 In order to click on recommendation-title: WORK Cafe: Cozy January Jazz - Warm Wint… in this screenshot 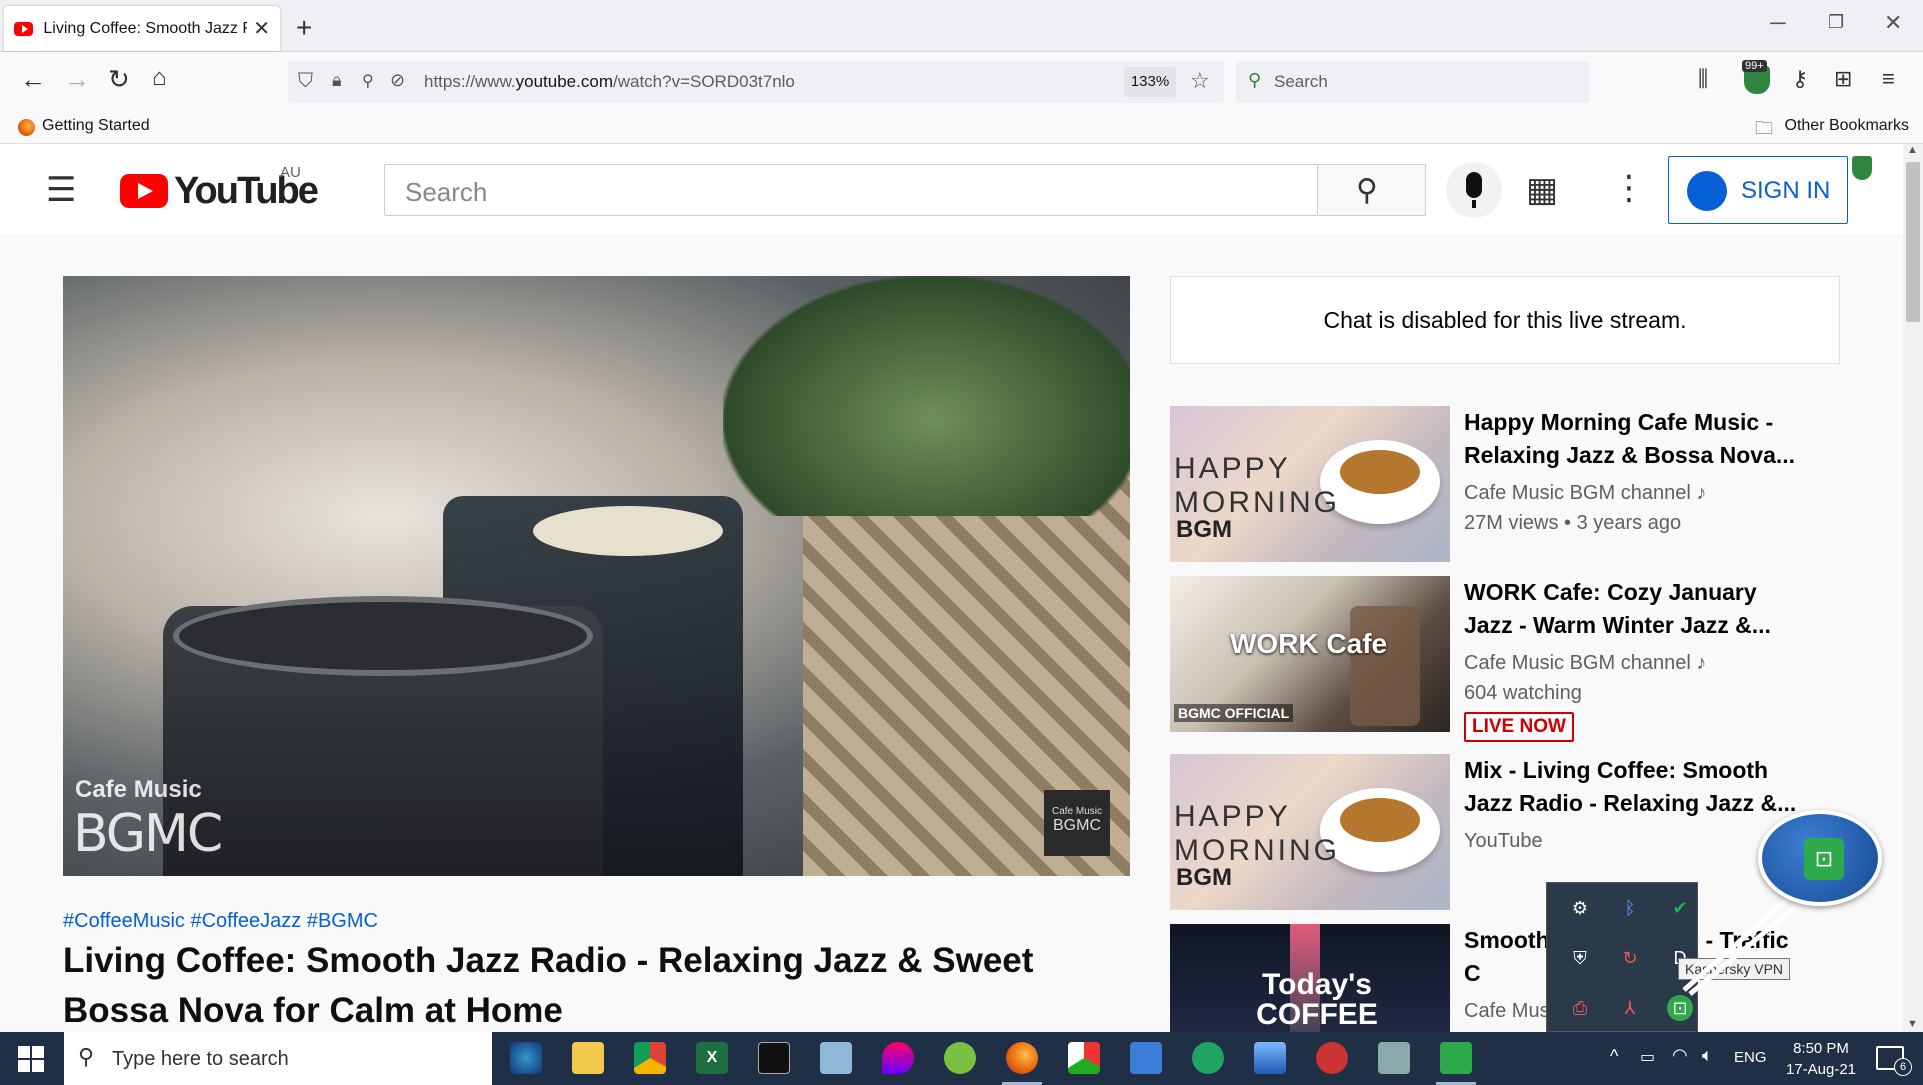, I will do `click(1634, 609)`.